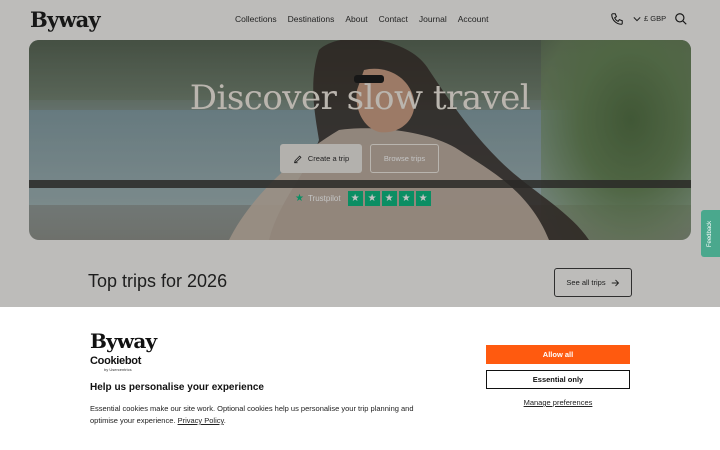 The height and width of the screenshot is (450, 720). Describe the element at coordinates (558, 379) in the screenshot. I see `essential-only-button: Essential only` at that location.